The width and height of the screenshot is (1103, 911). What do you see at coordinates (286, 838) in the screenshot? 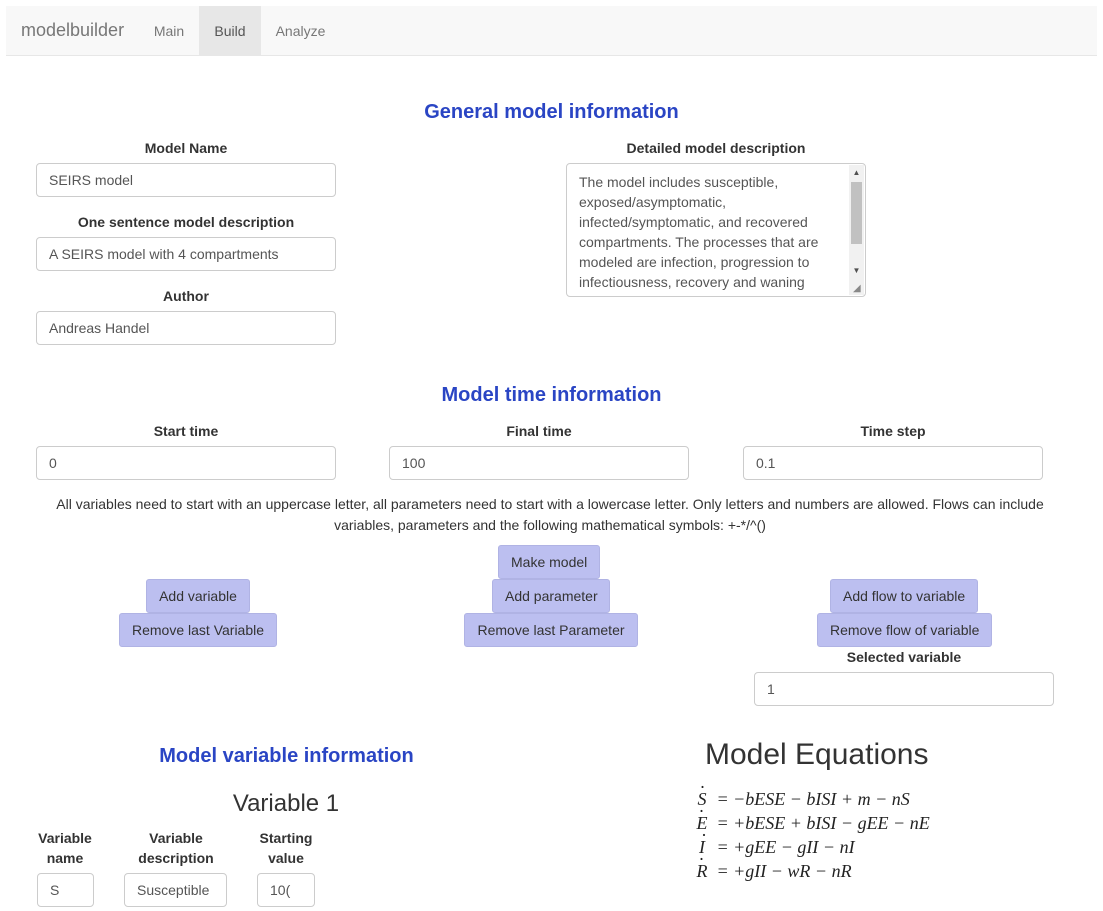
I see `starting-value-label-line1: Starting` at bounding box center [286, 838].